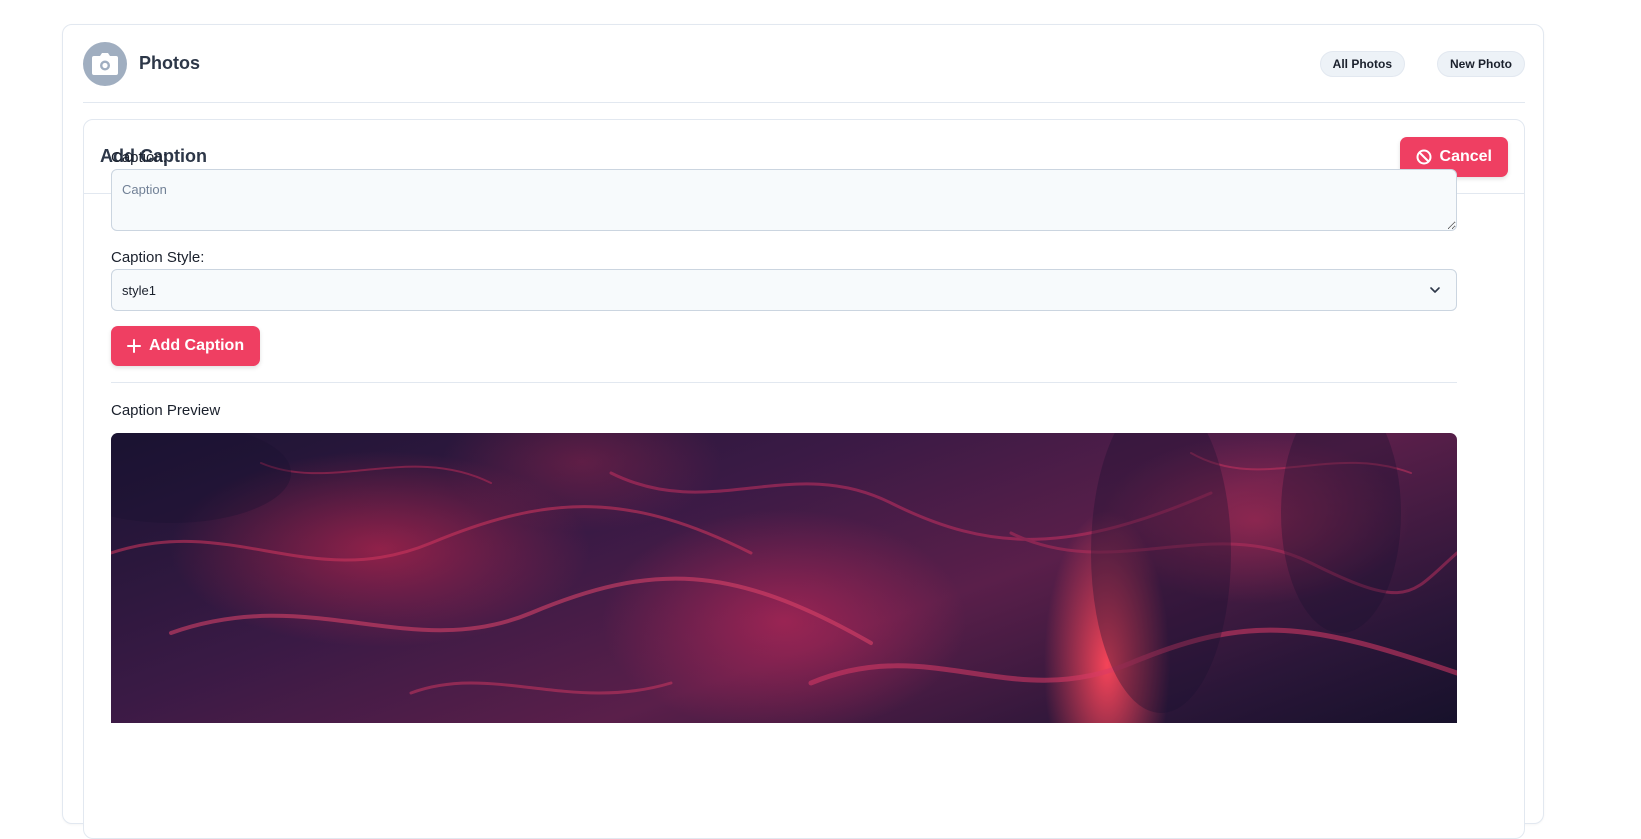 Image resolution: width=1641 pixels, height=839 pixels. I want to click on caption-style-label: Caption Style:, so click(158, 257).